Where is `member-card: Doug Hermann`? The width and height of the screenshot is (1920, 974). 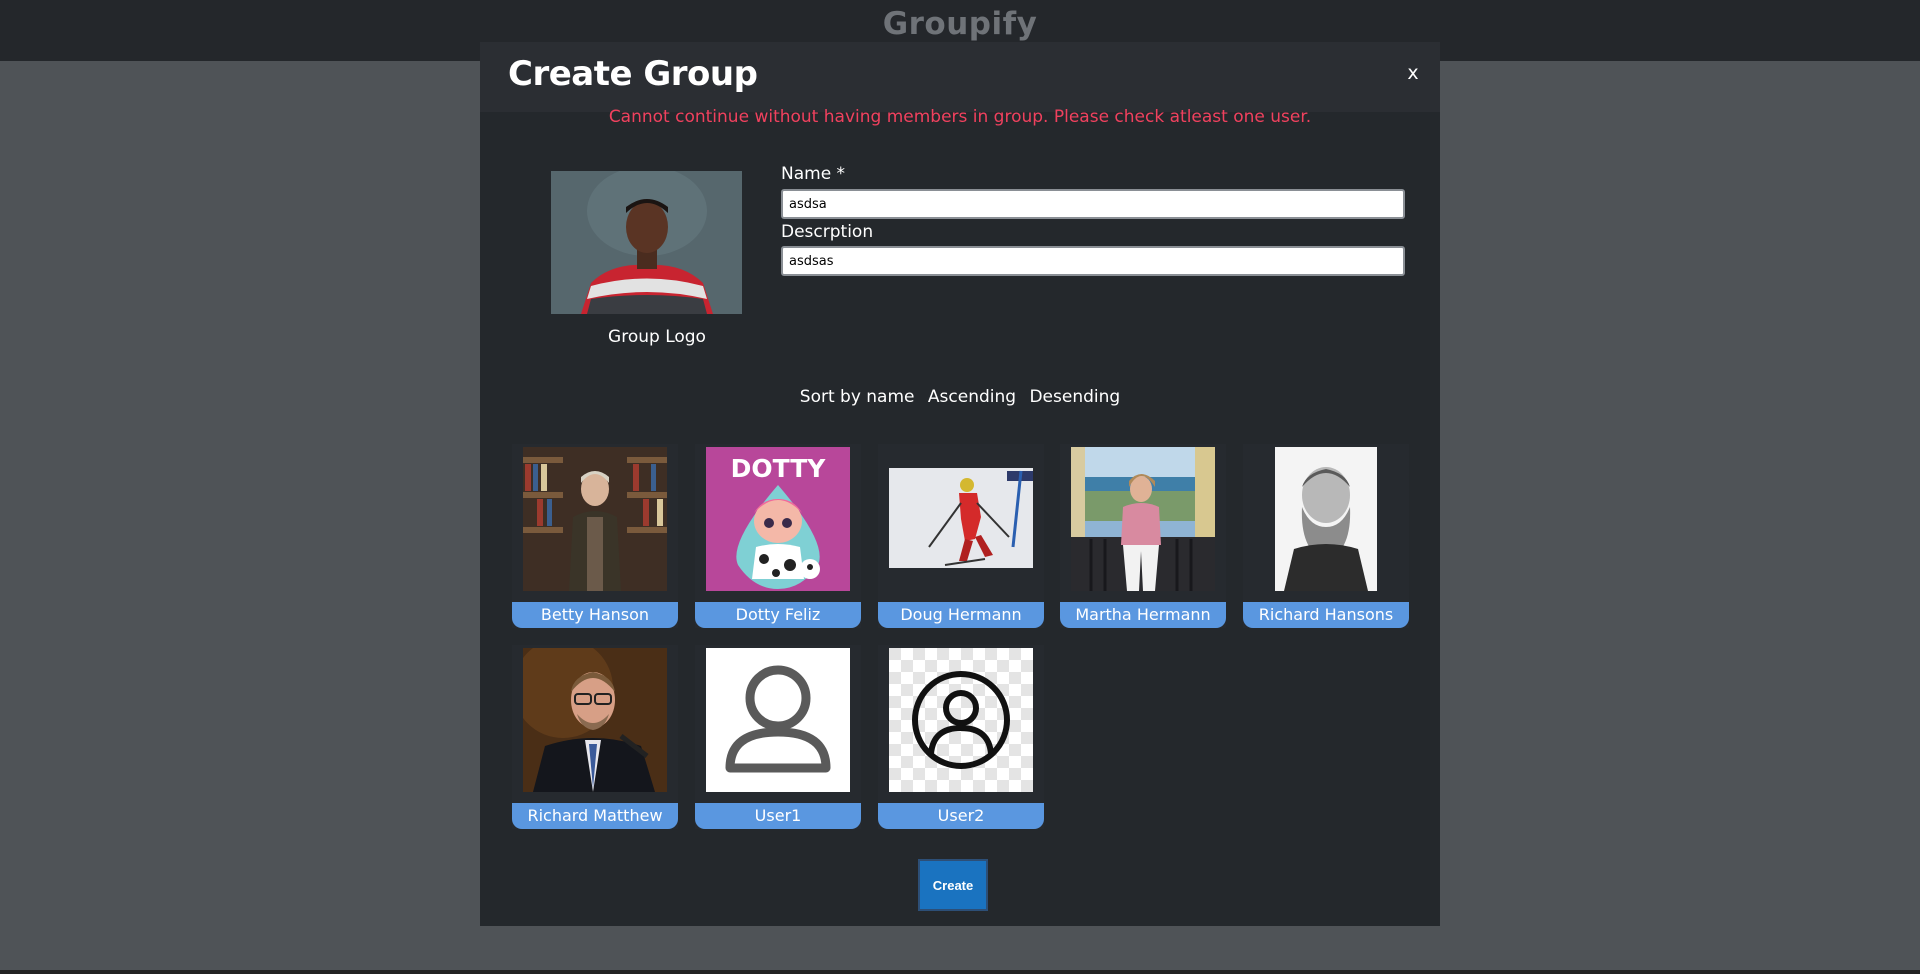
member-card: Doug Hermann is located at coordinates (961, 536).